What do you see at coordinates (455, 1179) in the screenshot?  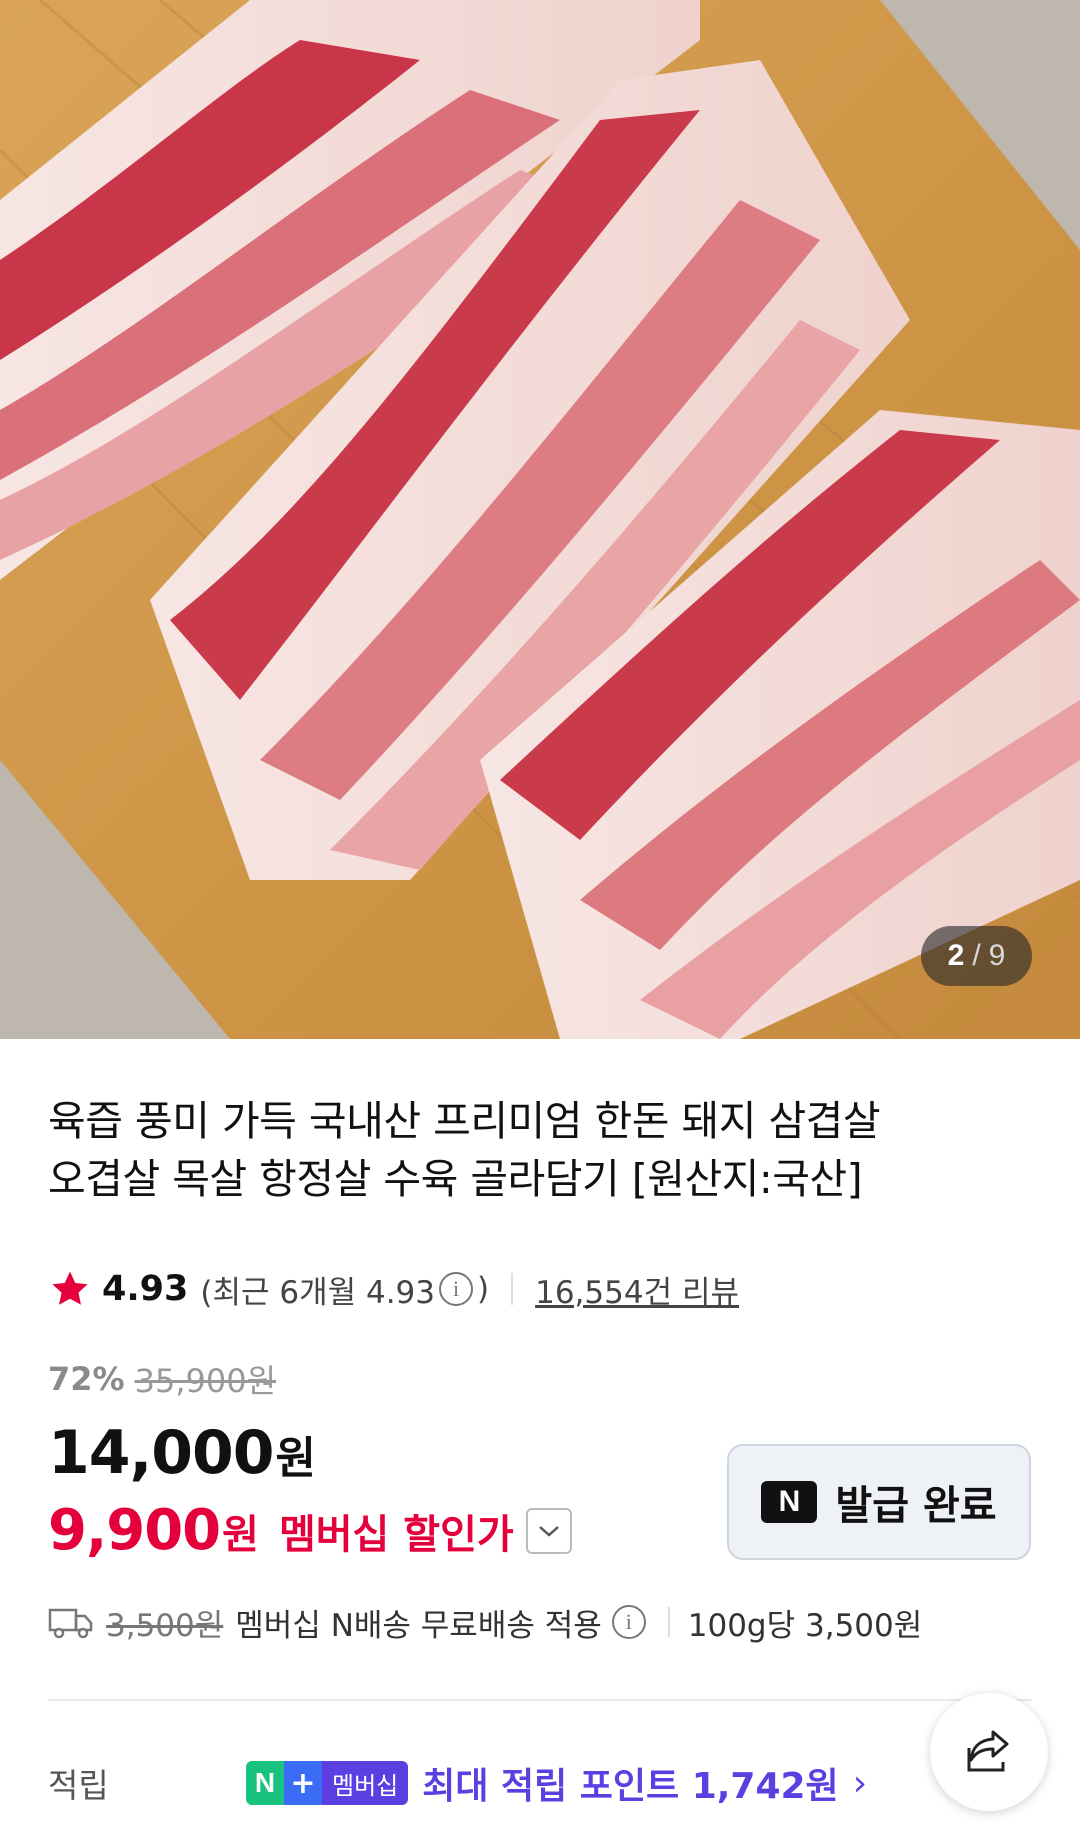 I see `product-title-line2: 오겹살 목살 항정살 수육 골라담기 [원산지:국산]` at bounding box center [455, 1179].